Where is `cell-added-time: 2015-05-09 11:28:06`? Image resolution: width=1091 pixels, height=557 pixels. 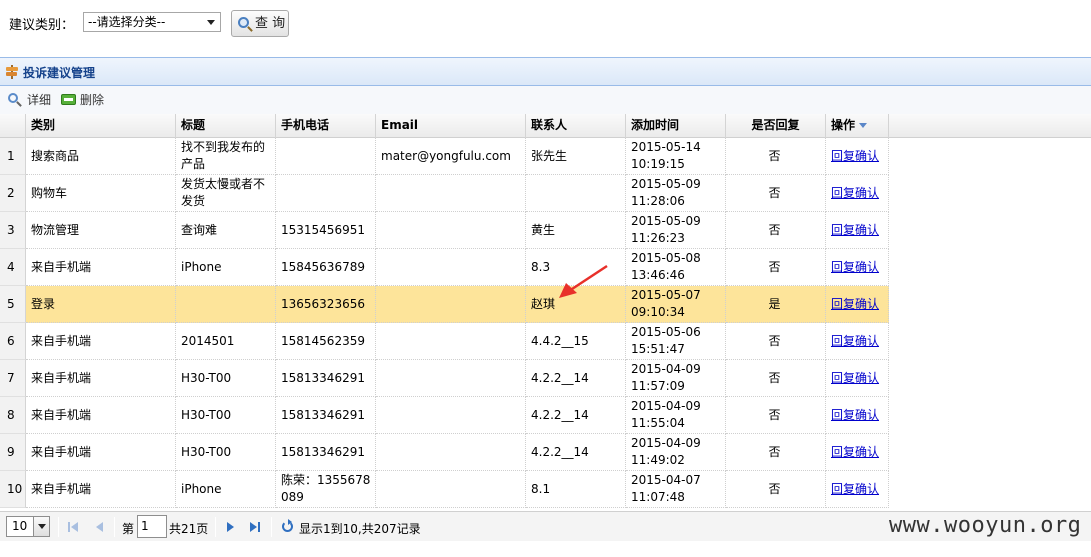
cell-added-time: 2015-05-09 11:28:06 is located at coordinates (676, 193).